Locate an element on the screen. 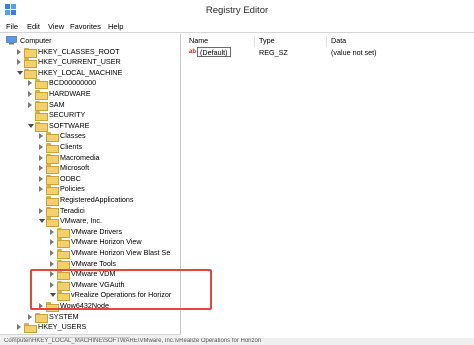  tree-node-label: HKEY_CURRENT_USER is located at coordinates (79, 62).